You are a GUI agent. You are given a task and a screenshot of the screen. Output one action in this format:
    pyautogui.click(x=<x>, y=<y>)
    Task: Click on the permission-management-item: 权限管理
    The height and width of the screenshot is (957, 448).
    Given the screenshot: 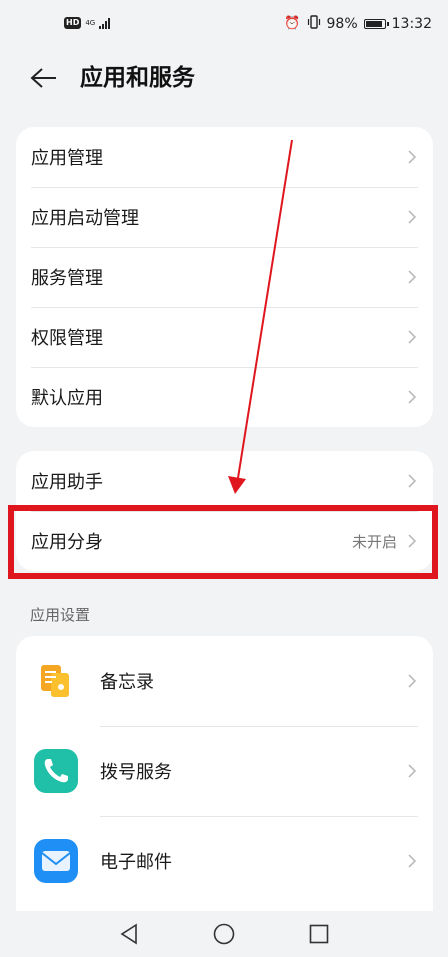 What is the action you would take?
    pyautogui.click(x=224, y=337)
    